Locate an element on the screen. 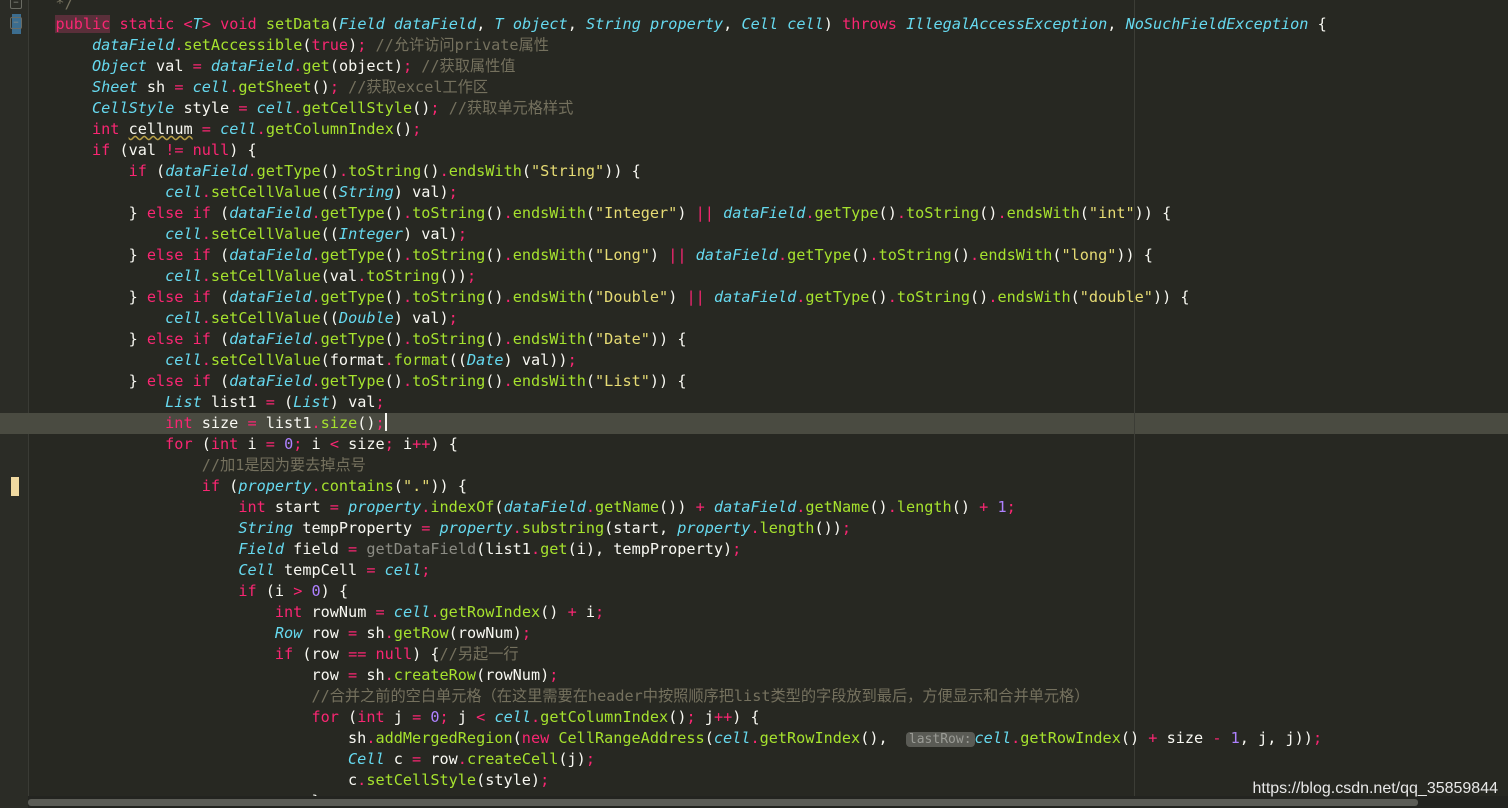 This screenshot has height=808, width=1508. code-token: > is located at coordinates (298, 591).